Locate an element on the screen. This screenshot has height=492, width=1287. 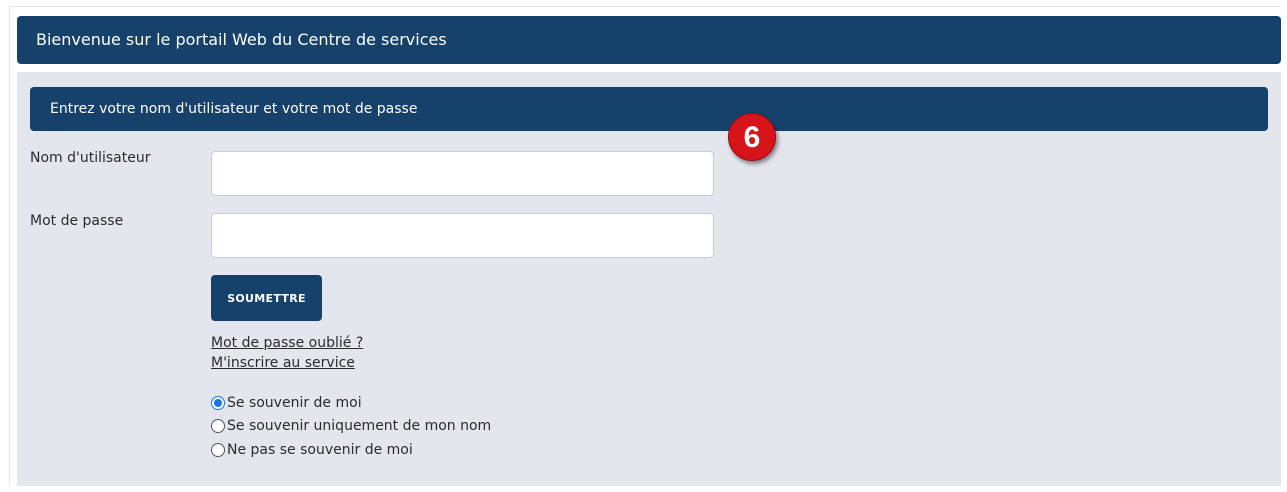
radio-remember-me is located at coordinates (218, 403).